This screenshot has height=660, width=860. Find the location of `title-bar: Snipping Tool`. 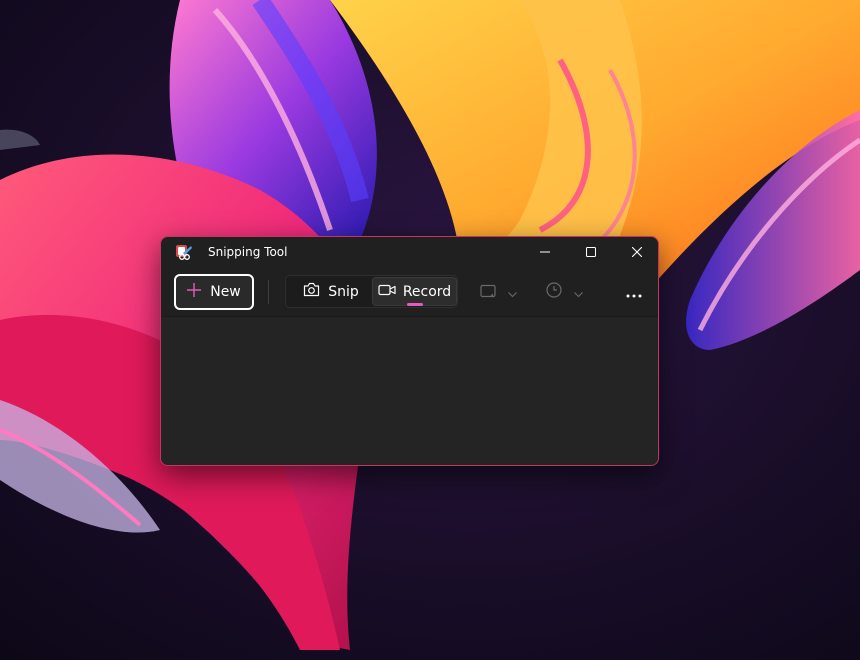

title-bar: Snipping Tool is located at coordinates (409, 253).